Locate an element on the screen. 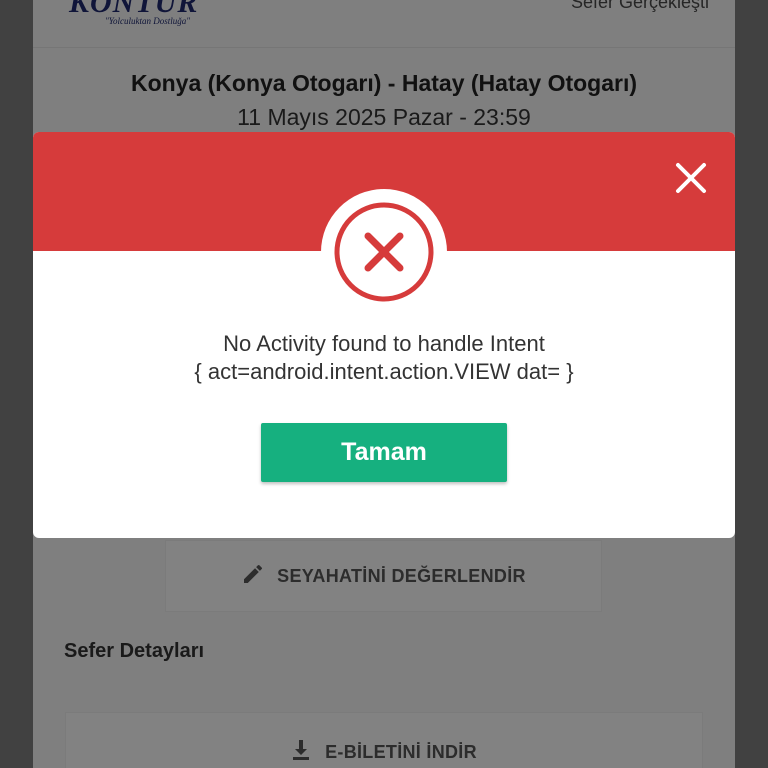 Image resolution: width=768 pixels, height=768 pixels. error-badge is located at coordinates (384, 252).